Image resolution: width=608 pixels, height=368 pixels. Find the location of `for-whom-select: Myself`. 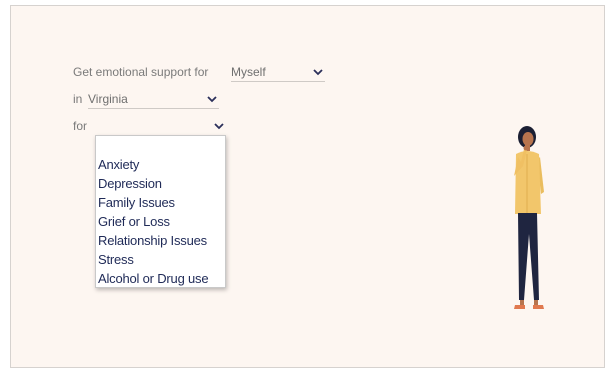

for-whom-select: Myself is located at coordinates (278, 73).